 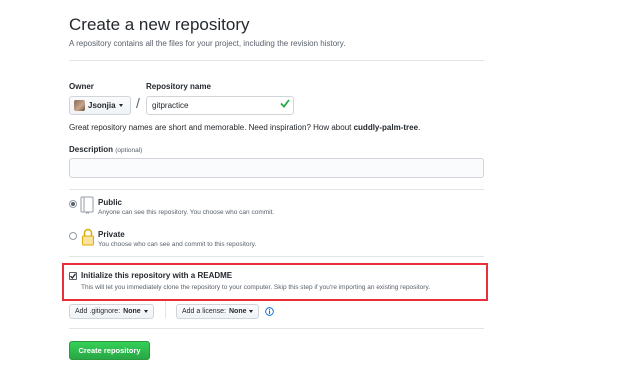 What do you see at coordinates (159, 24) in the screenshot?
I see `page-title: Create a new repository` at bounding box center [159, 24].